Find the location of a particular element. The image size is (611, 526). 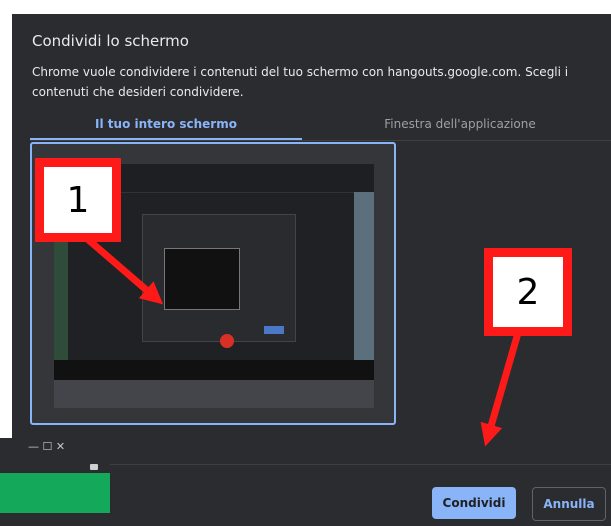

background-green-panel is located at coordinates (55, 493).